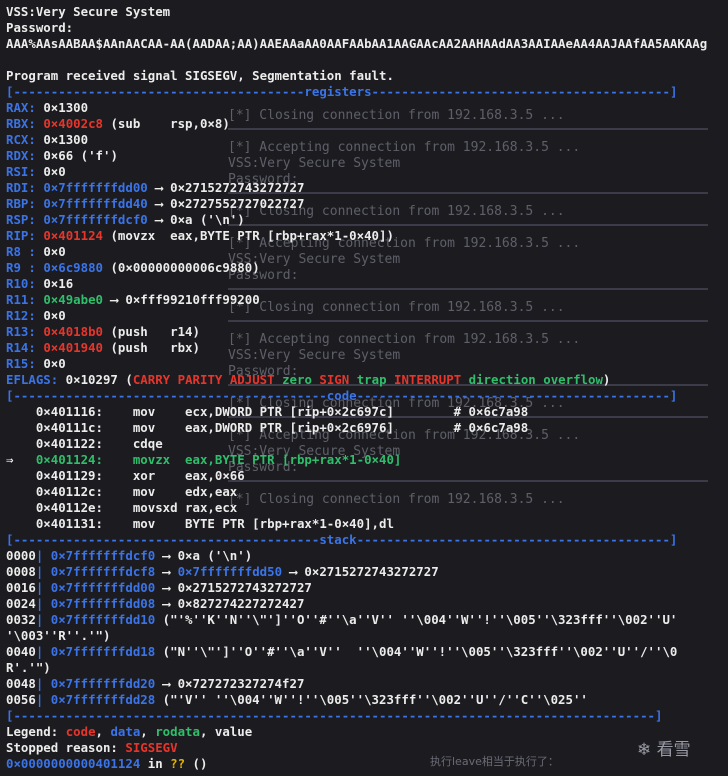  What do you see at coordinates (39, 28) in the screenshot?
I see `password-label: Password:` at bounding box center [39, 28].